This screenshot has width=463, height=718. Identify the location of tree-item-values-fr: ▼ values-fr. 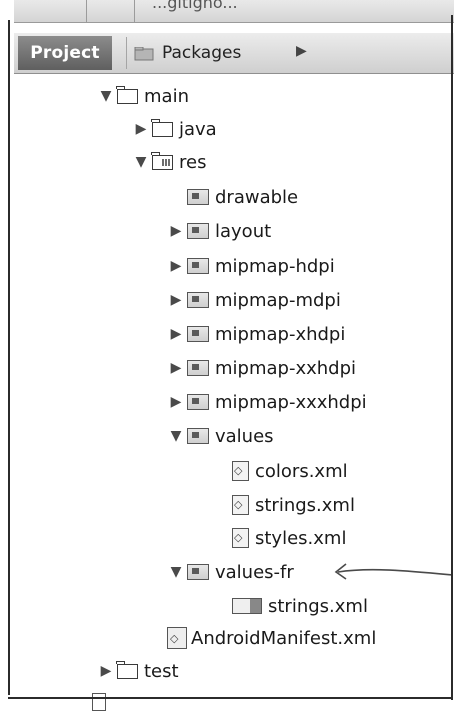
(229, 572).